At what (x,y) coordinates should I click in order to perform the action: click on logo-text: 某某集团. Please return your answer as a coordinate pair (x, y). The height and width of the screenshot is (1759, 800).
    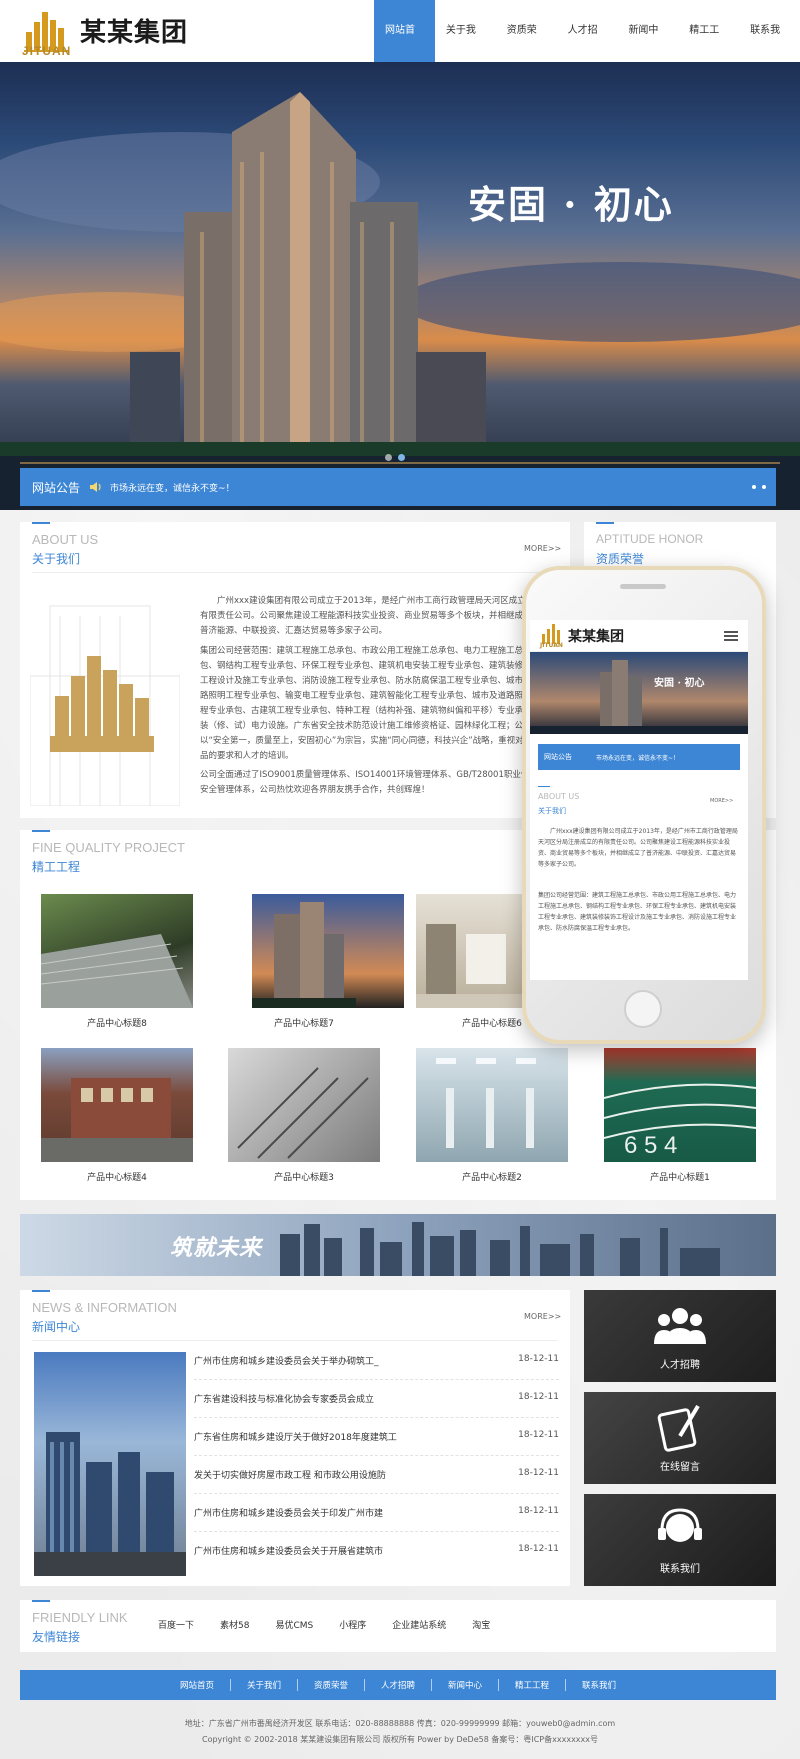
    Looking at the image, I should click on (134, 30).